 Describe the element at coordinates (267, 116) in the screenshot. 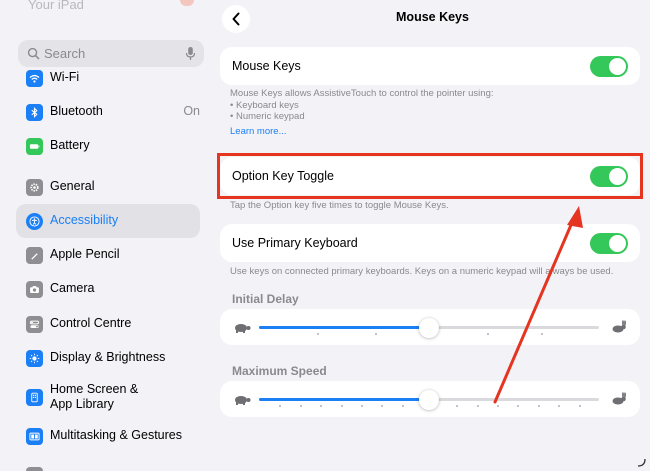

I see `footnote-bullet: • Numeric keypad` at that location.